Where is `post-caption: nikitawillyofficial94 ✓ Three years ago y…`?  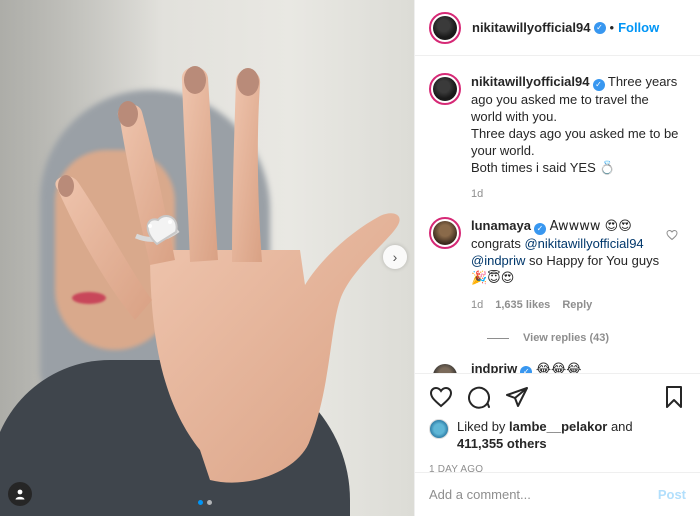
post-caption: nikitawillyofficial94 ✓ Three years ago y… is located at coordinates (557, 138).